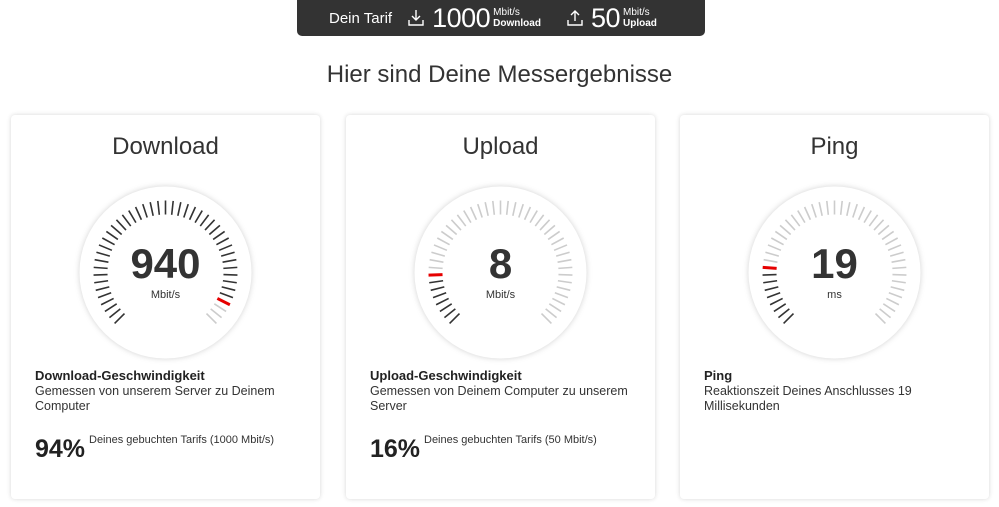  I want to click on gauge-unit: ms, so click(834, 295).